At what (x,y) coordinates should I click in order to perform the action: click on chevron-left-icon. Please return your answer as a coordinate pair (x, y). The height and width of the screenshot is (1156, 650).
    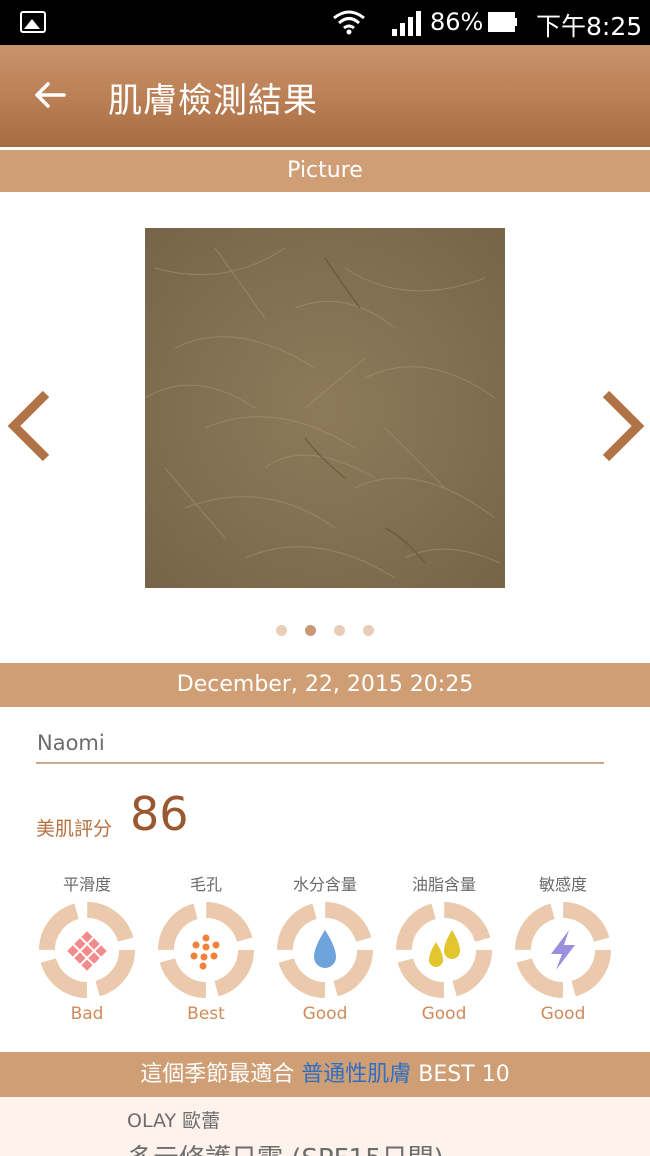
    Looking at the image, I should click on (29, 426).